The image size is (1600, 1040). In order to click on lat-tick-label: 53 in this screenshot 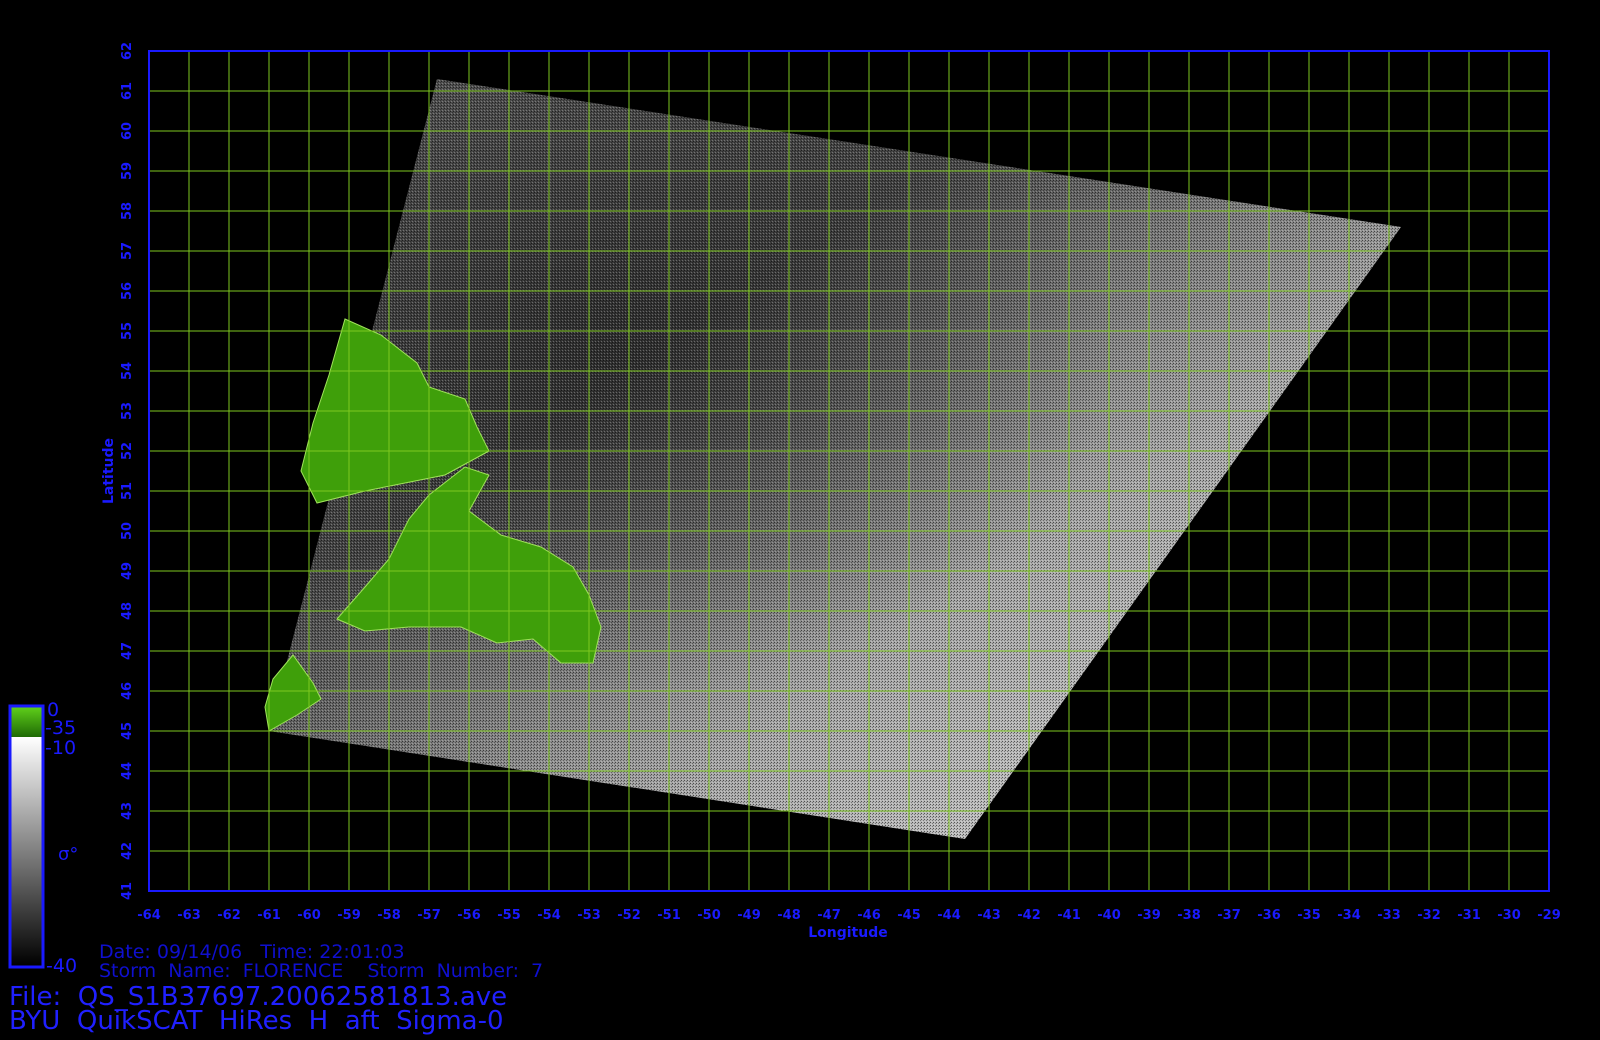, I will do `click(127, 411)`.